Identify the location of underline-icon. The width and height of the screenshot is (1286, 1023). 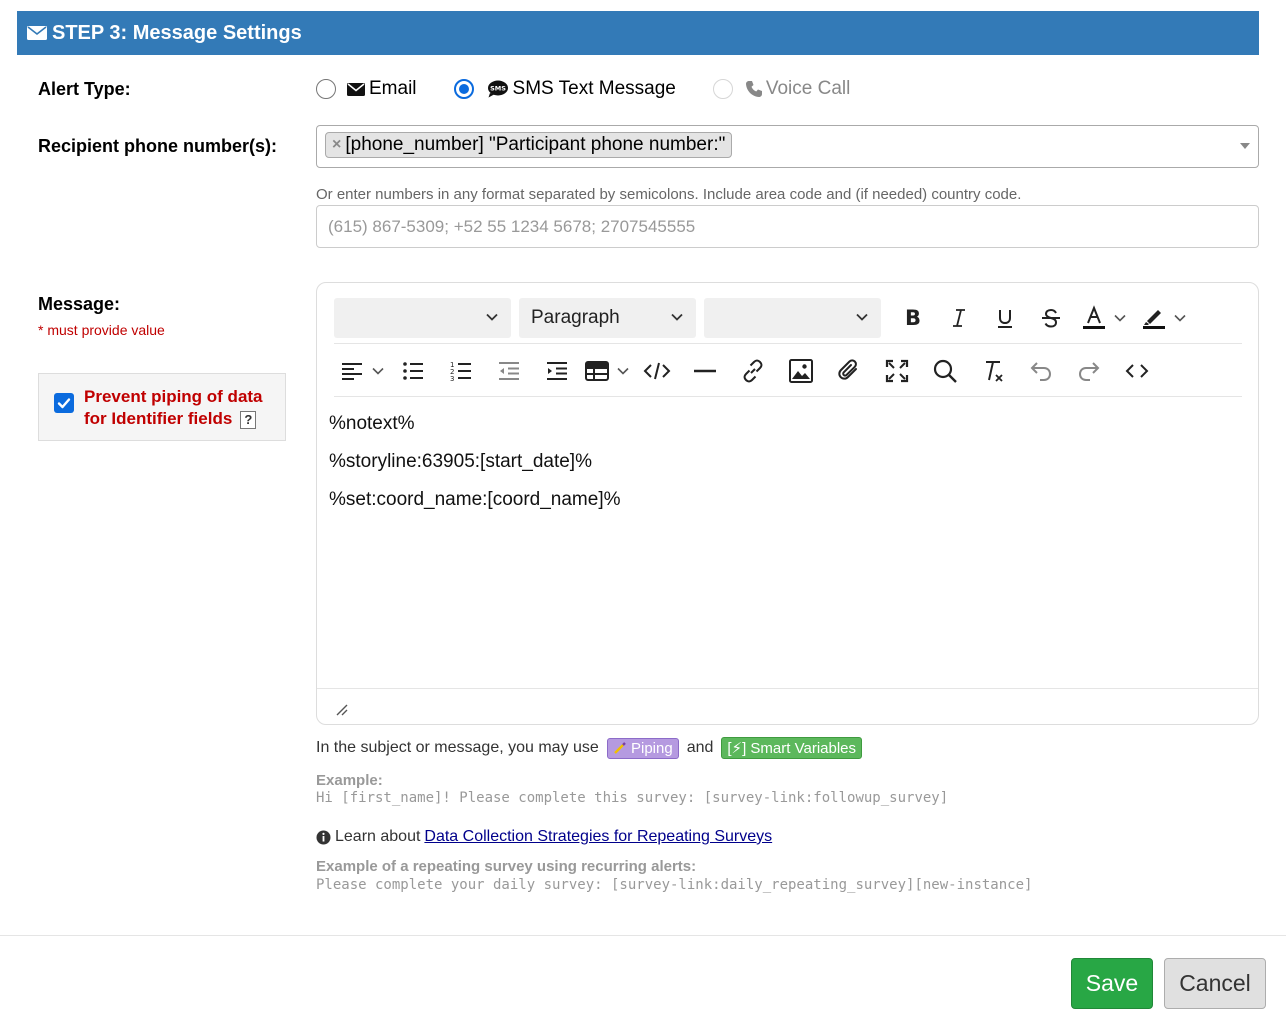
(1005, 319).